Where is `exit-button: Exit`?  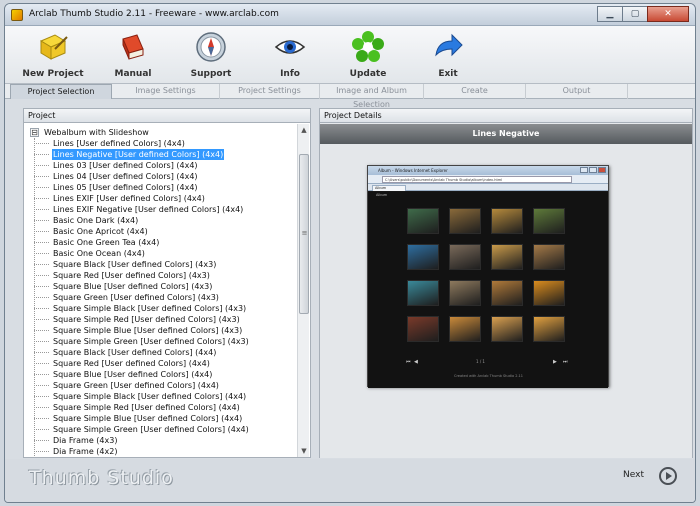 exit-button: Exit is located at coordinates (448, 57).